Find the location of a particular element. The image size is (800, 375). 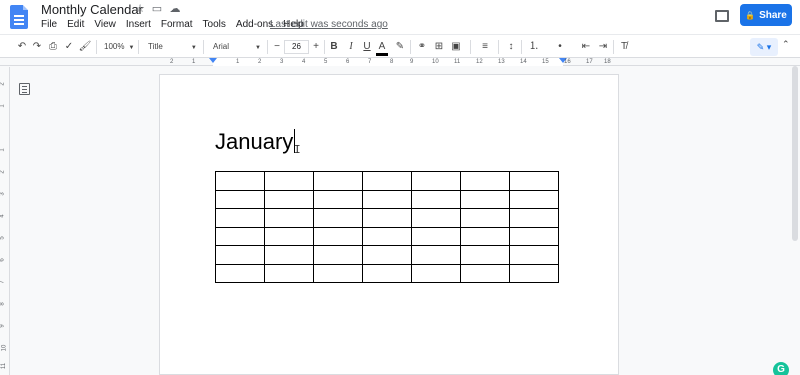

comments-icon is located at coordinates (722, 16).